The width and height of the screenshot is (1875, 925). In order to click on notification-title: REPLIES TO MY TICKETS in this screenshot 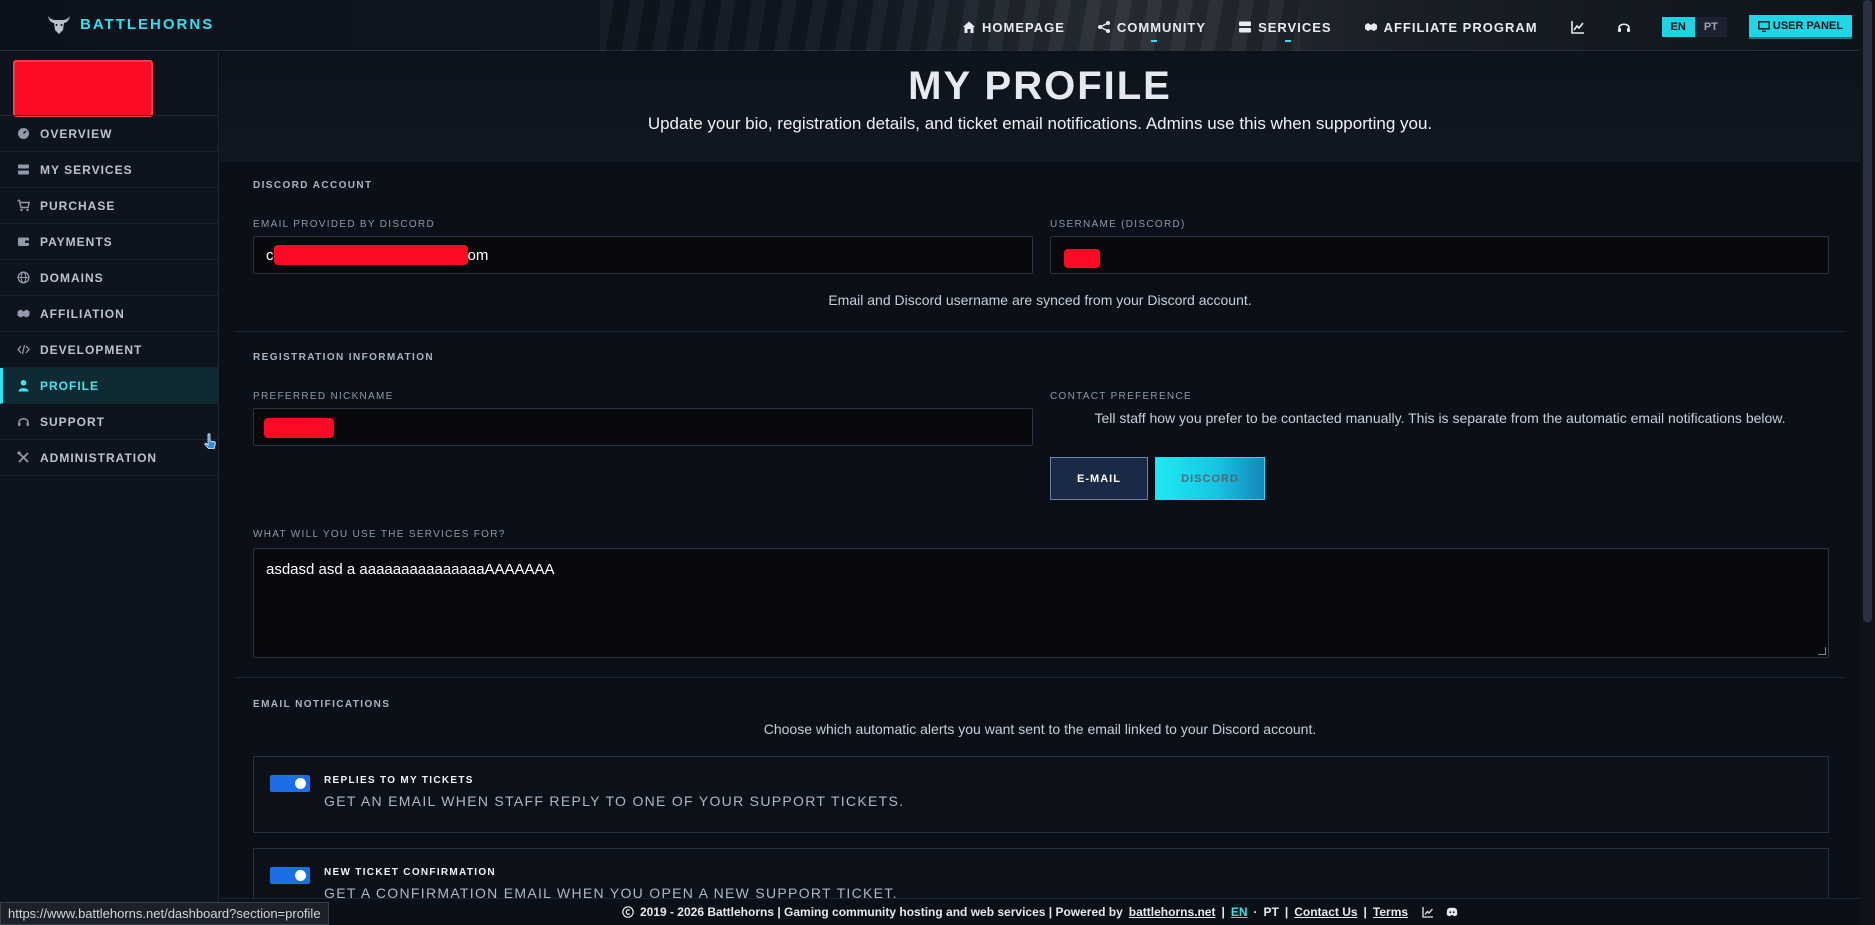, I will do `click(399, 780)`.